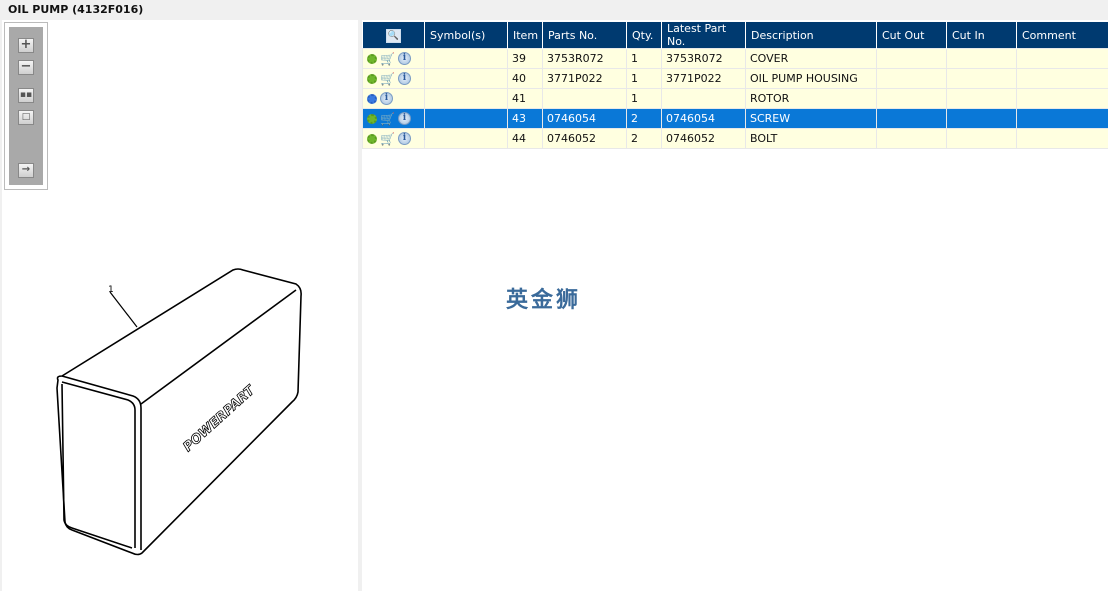  What do you see at coordinates (644, 35) in the screenshot?
I see `column-header: Qty.` at bounding box center [644, 35].